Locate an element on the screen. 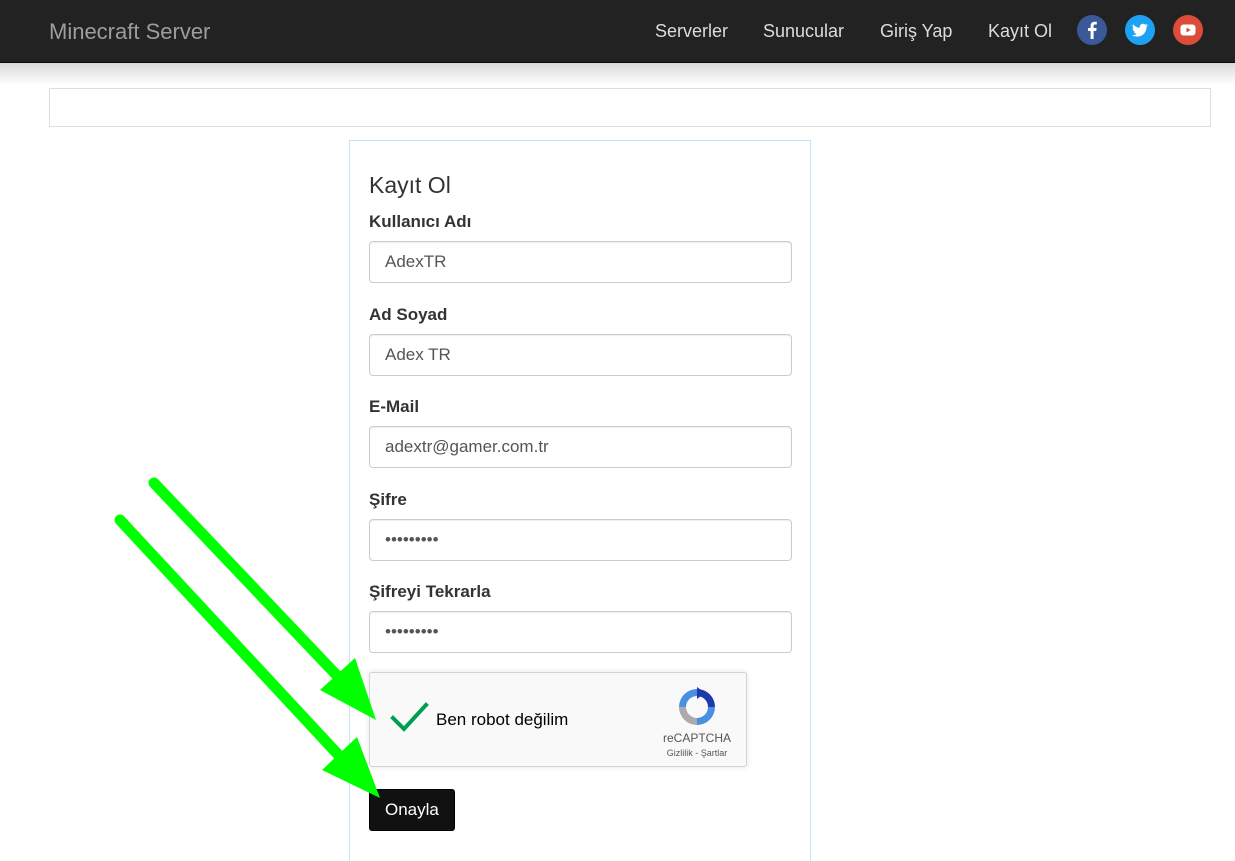 The width and height of the screenshot is (1235, 861). recaptcha-logo-icon is located at coordinates (697, 707).